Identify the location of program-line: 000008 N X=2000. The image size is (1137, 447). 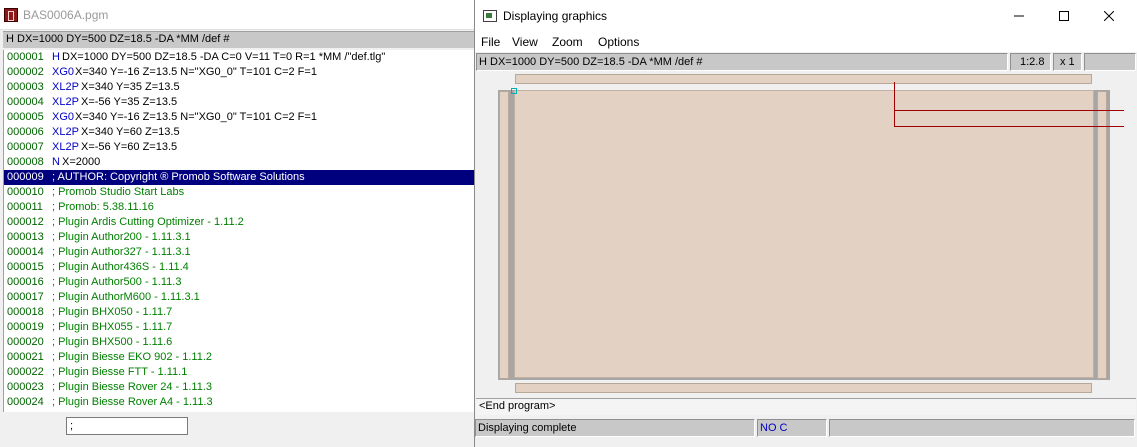
(239, 162).